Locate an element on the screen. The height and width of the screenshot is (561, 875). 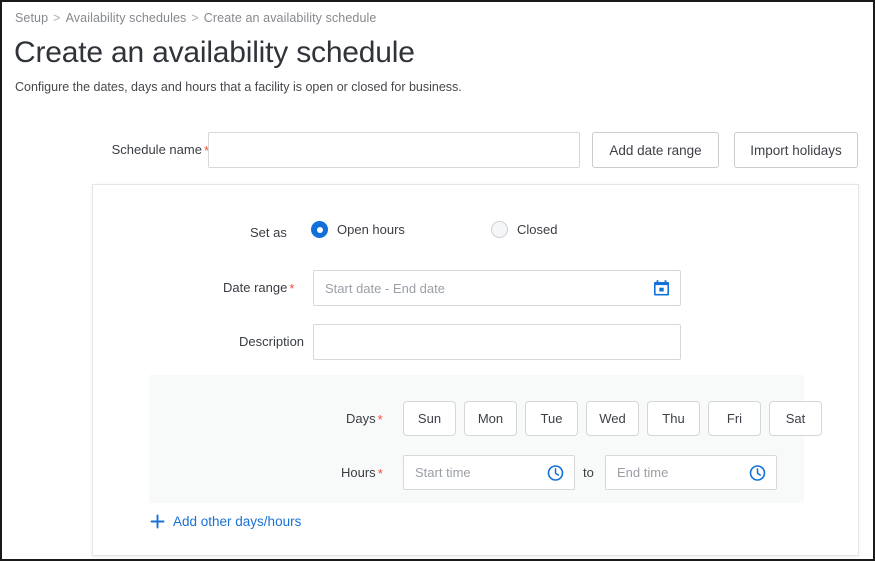
radio-selected-icon is located at coordinates (319, 229).